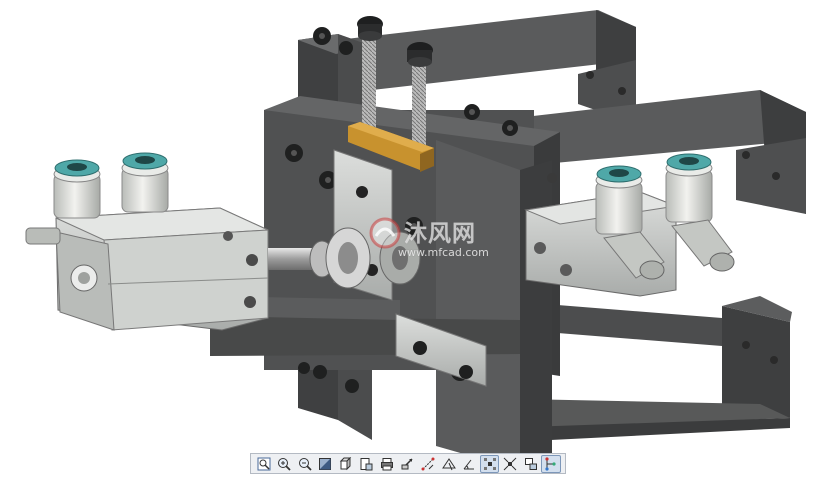 The width and height of the screenshot is (820, 481). I want to click on explode-button, so click(489, 463).